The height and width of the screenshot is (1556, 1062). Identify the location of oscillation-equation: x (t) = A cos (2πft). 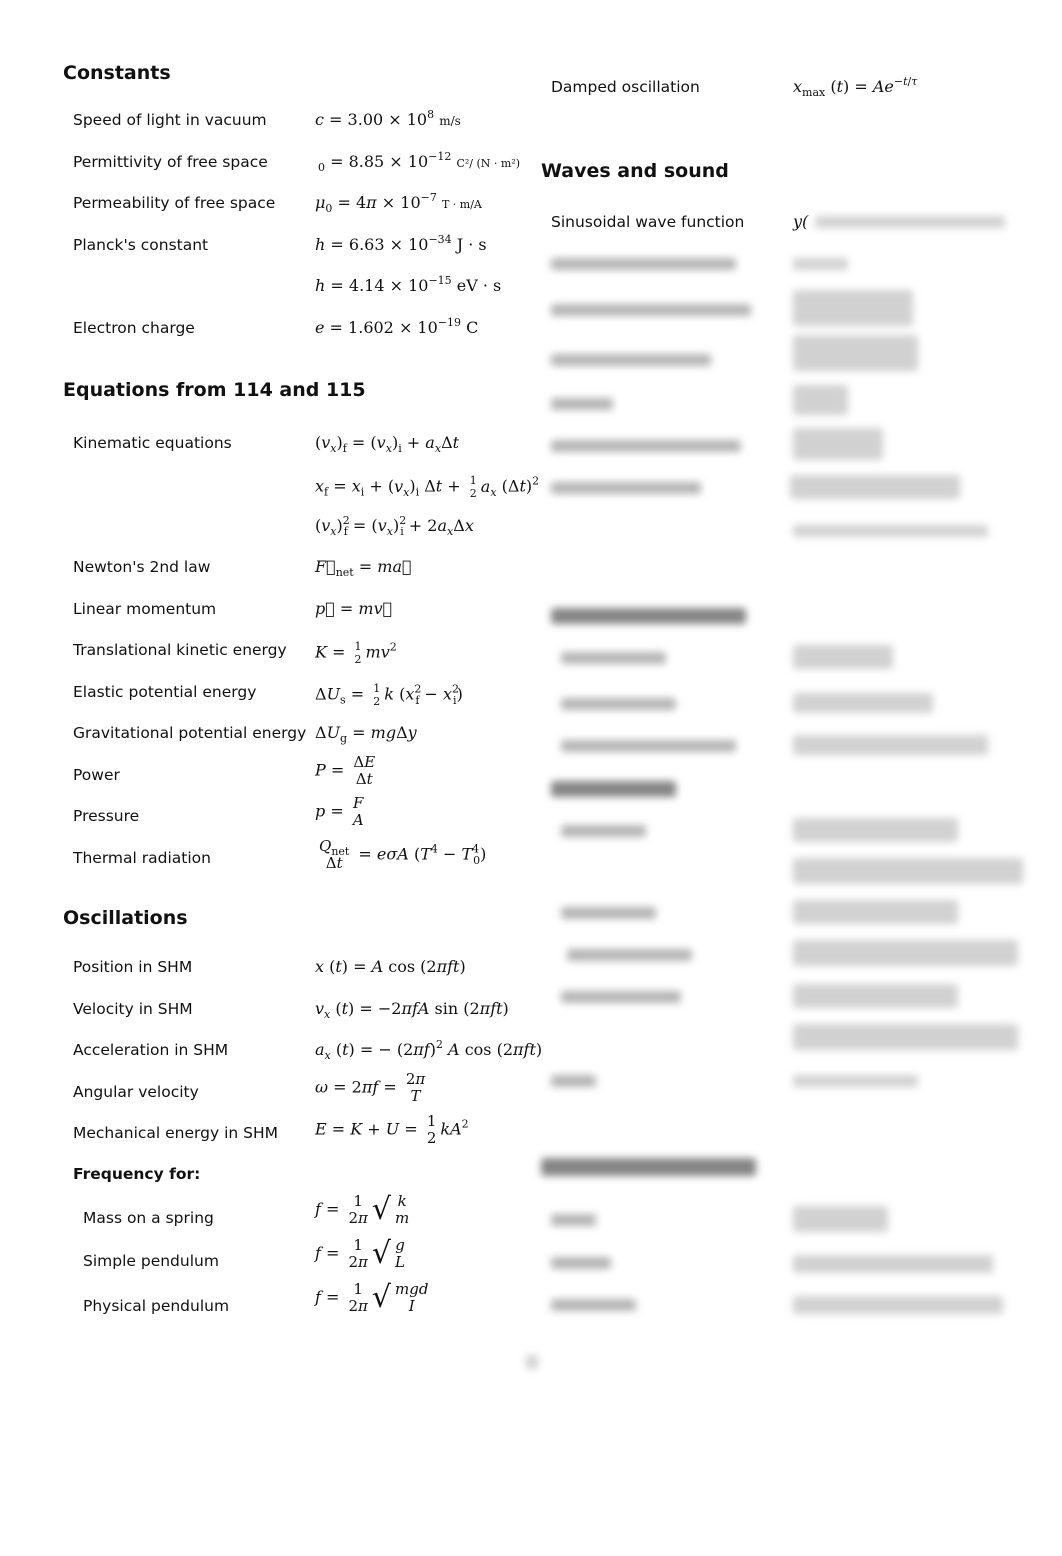
(390, 966).